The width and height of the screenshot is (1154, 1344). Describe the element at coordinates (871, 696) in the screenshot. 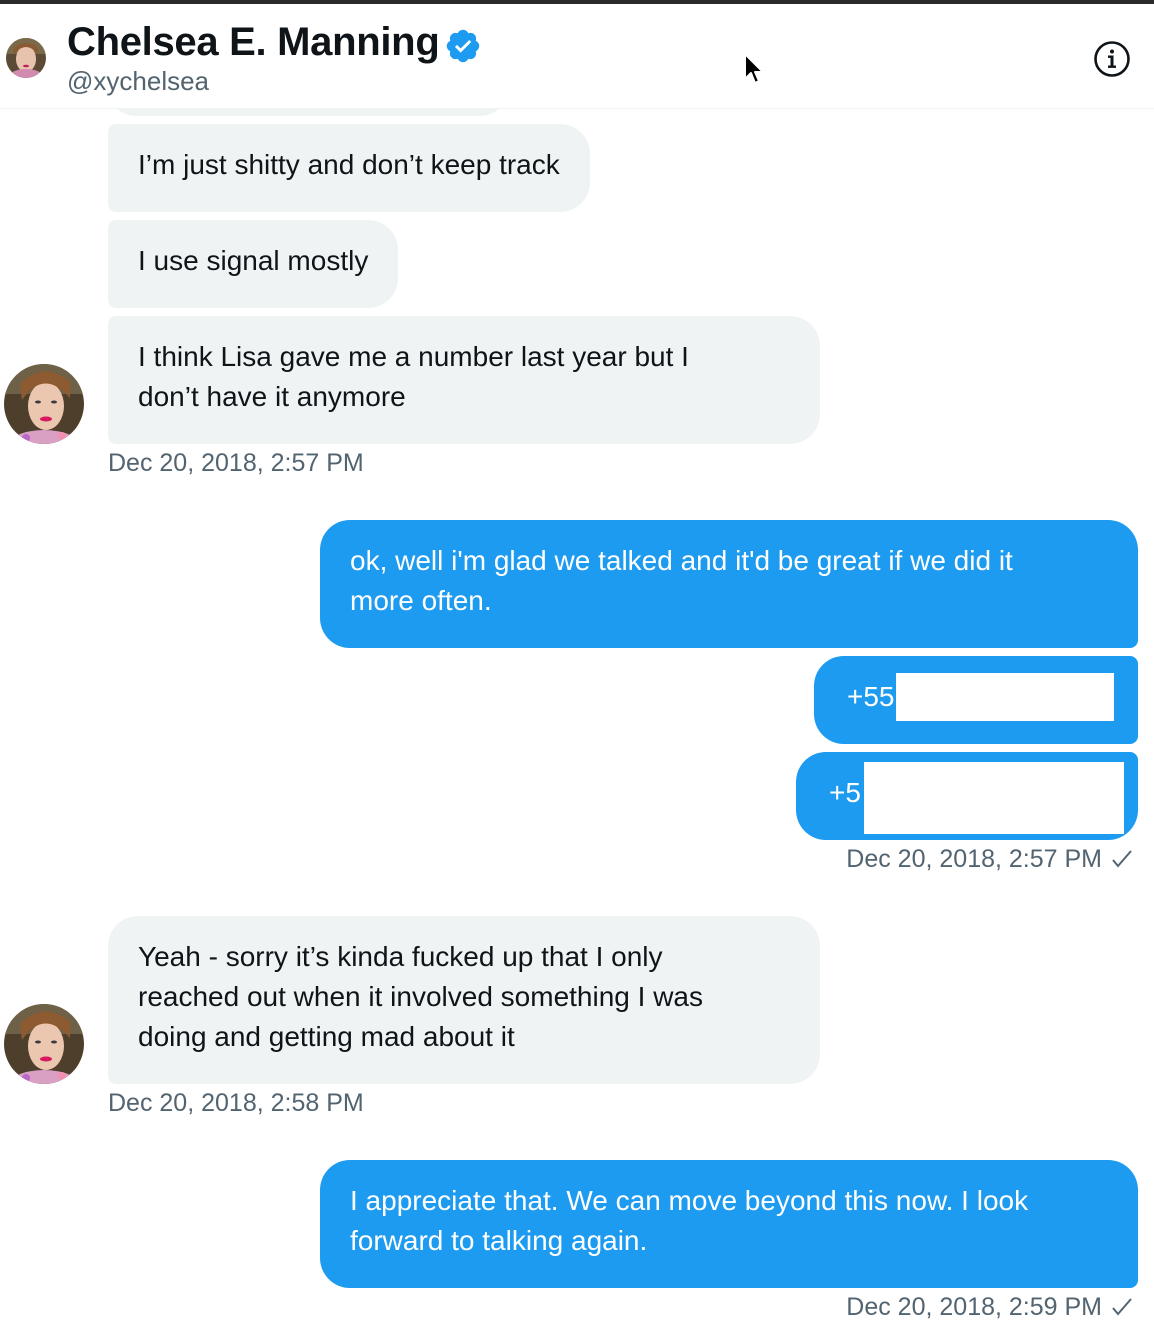

I see `message-text: +55` at that location.